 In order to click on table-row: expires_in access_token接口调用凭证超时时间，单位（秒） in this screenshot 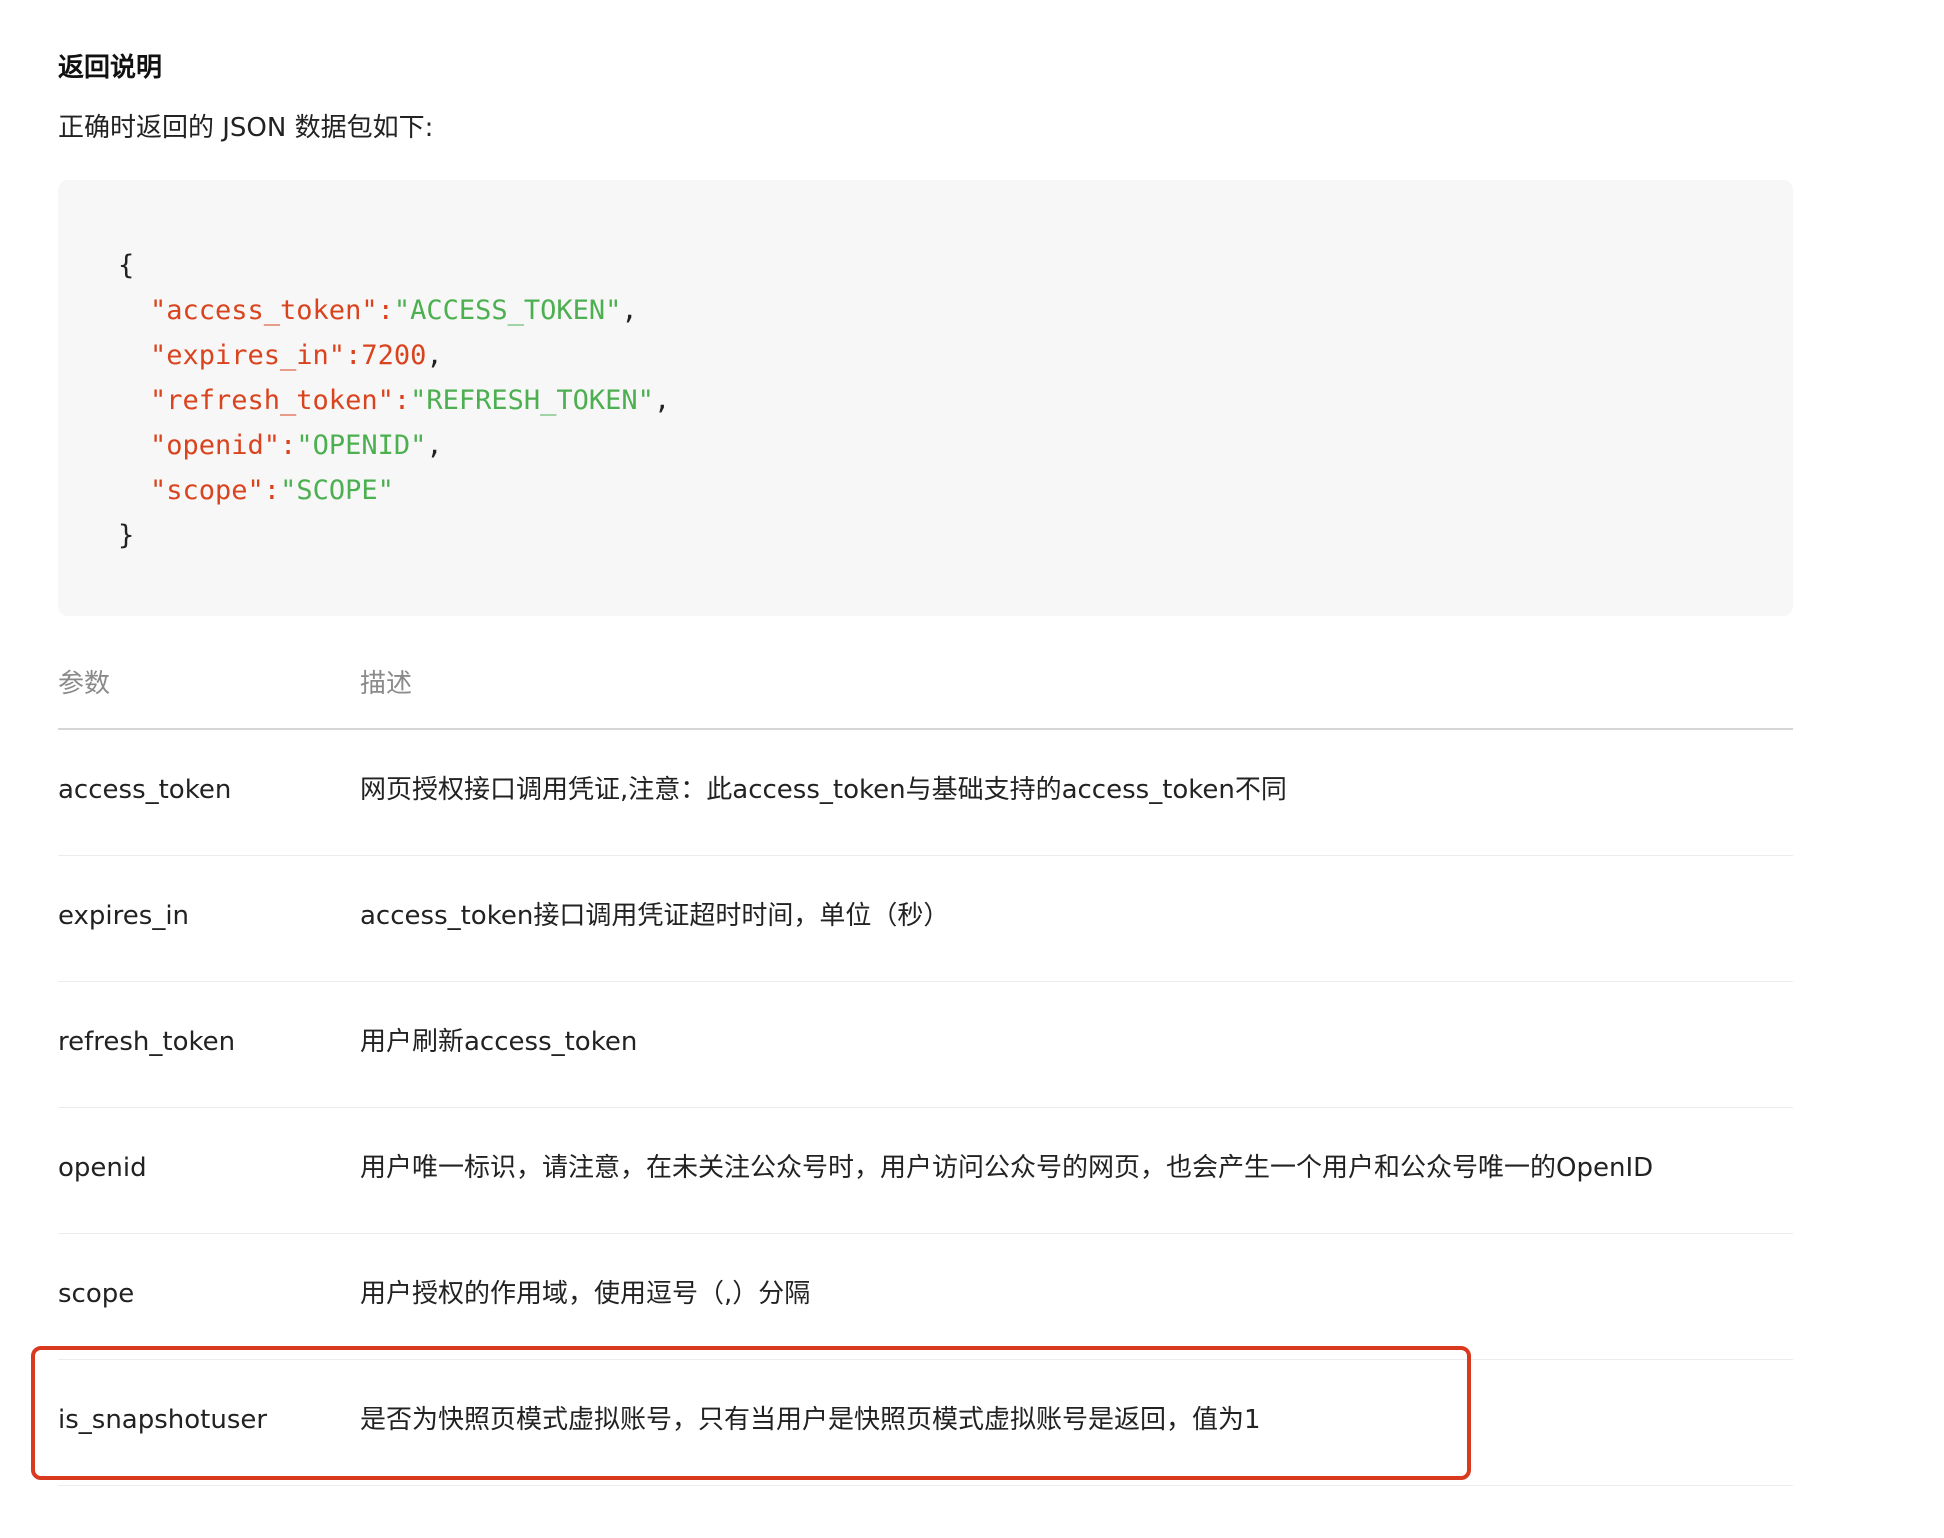, I will do `click(925, 919)`.